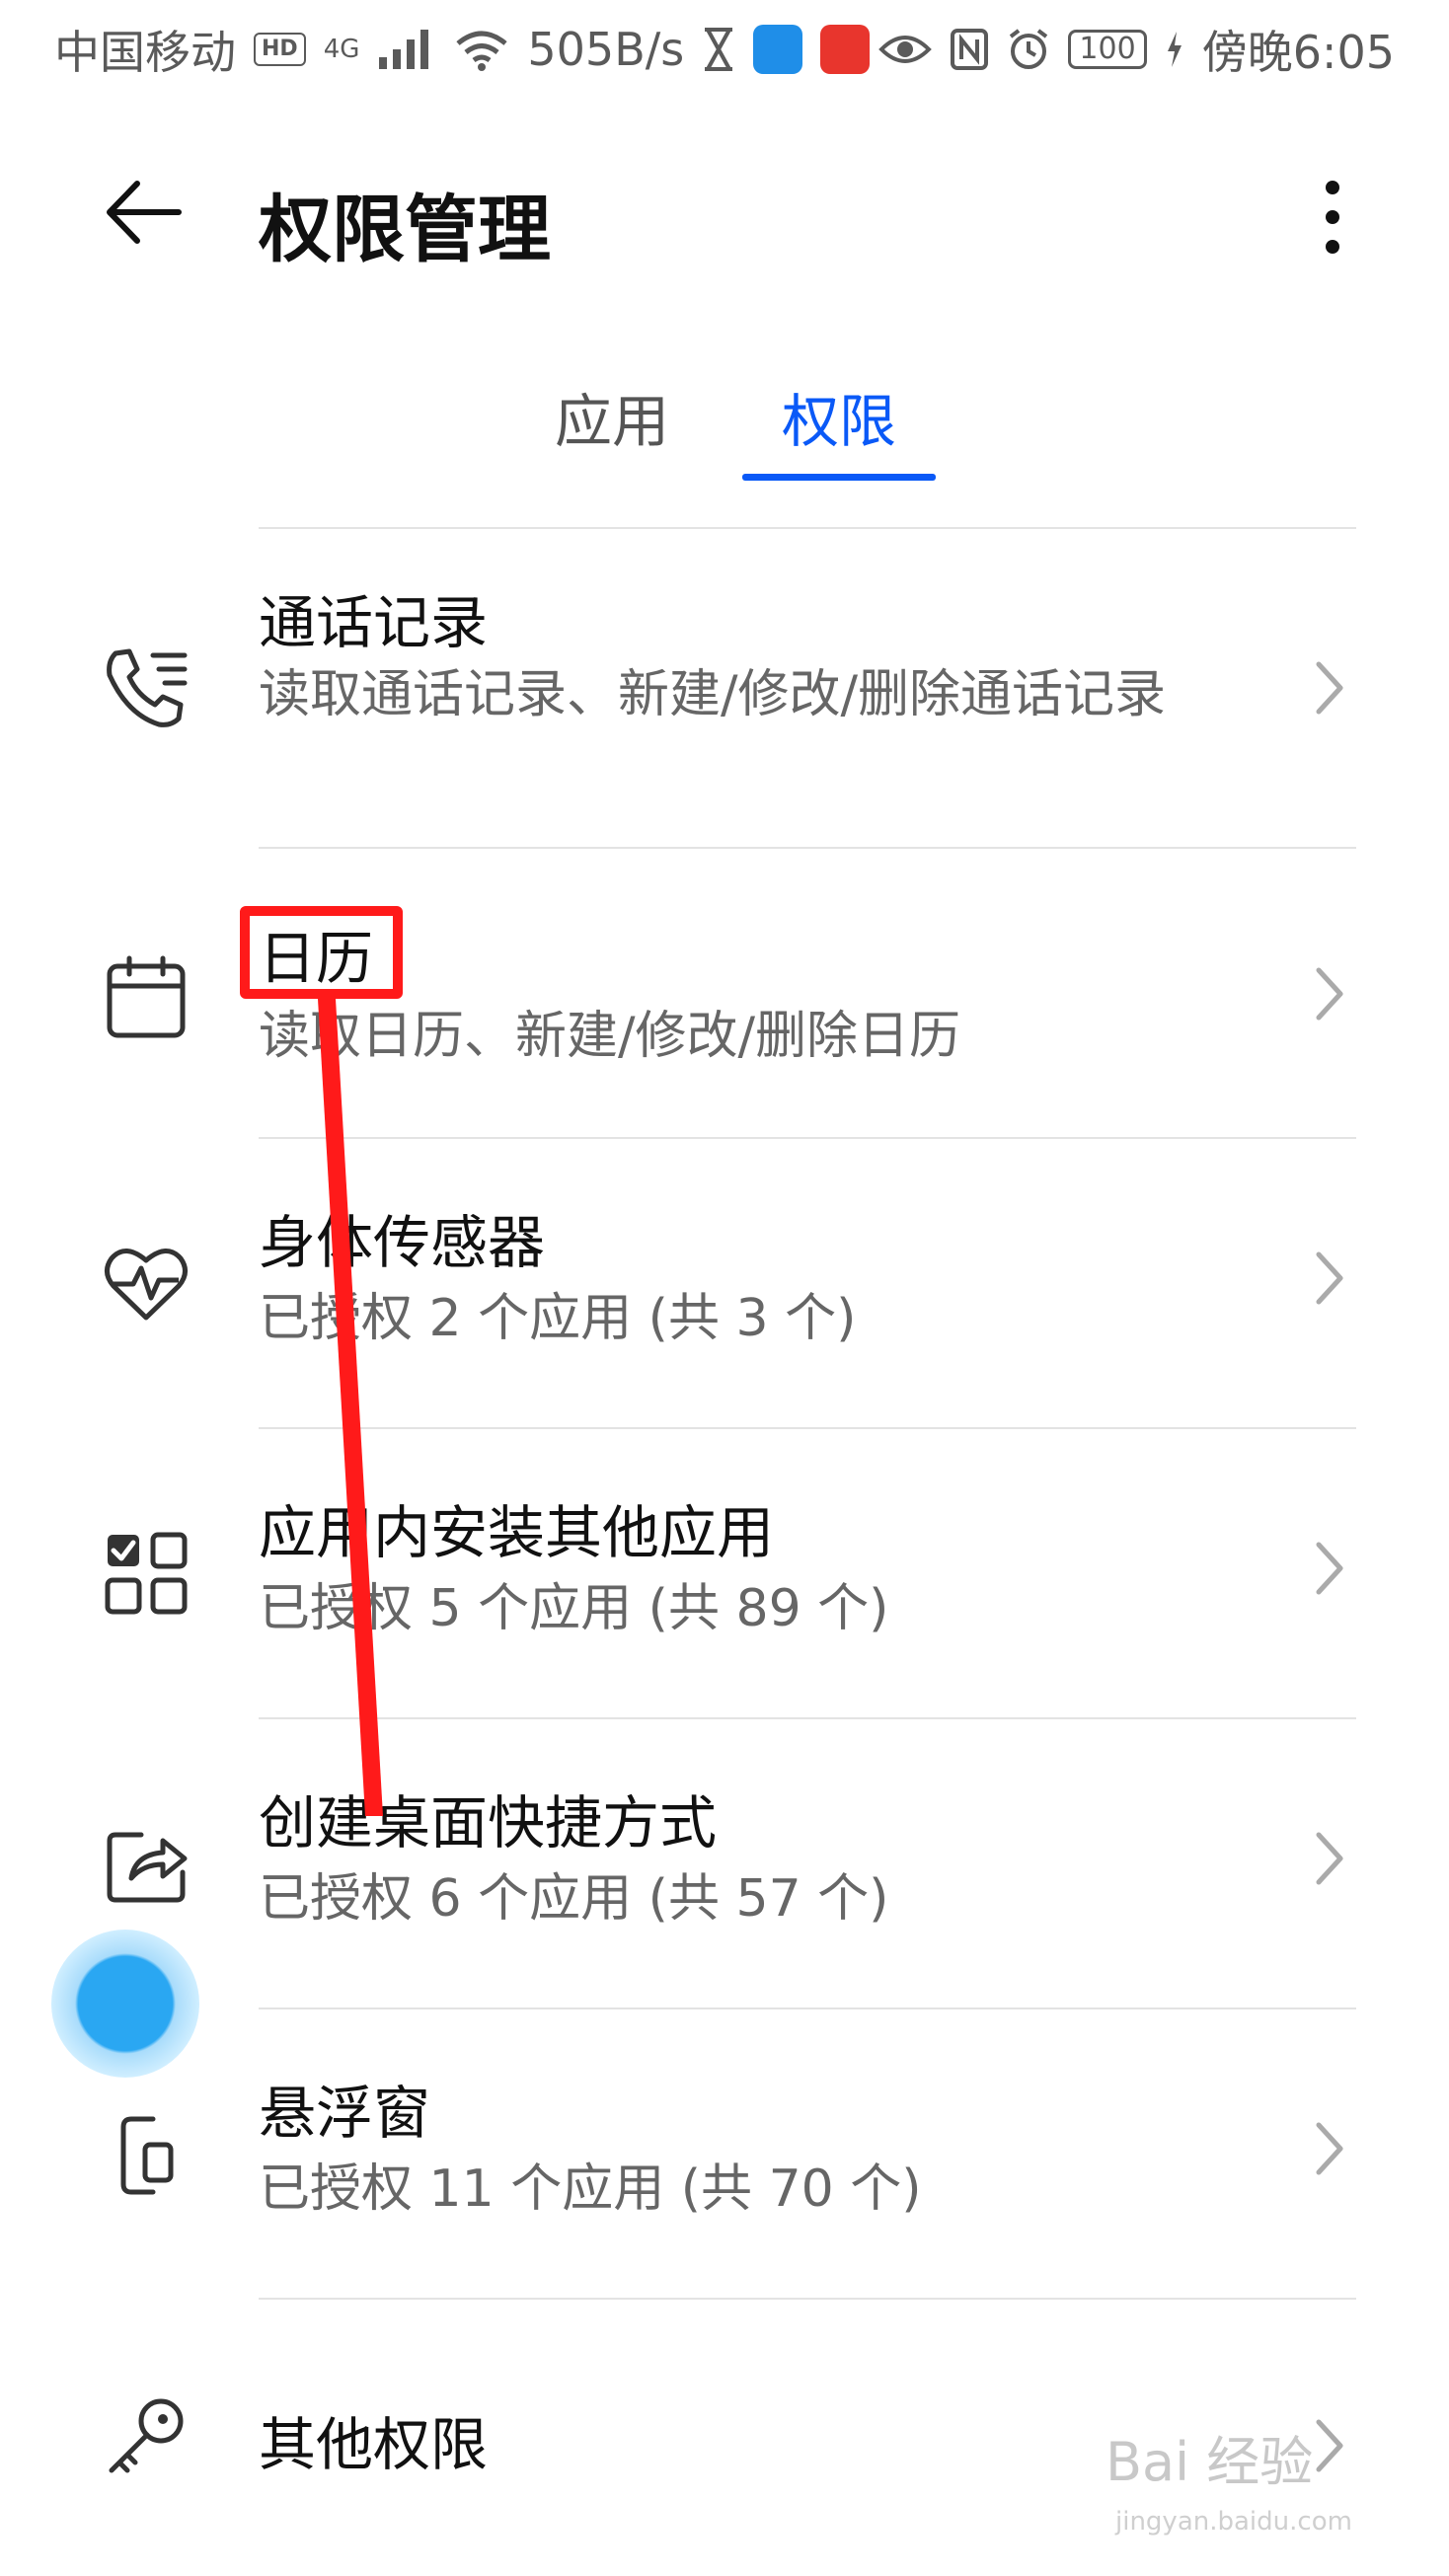 This screenshot has width=1449, height=2576. I want to click on watermark: Bai 经验 jingyan.baidu.com, so click(1254, 2487).